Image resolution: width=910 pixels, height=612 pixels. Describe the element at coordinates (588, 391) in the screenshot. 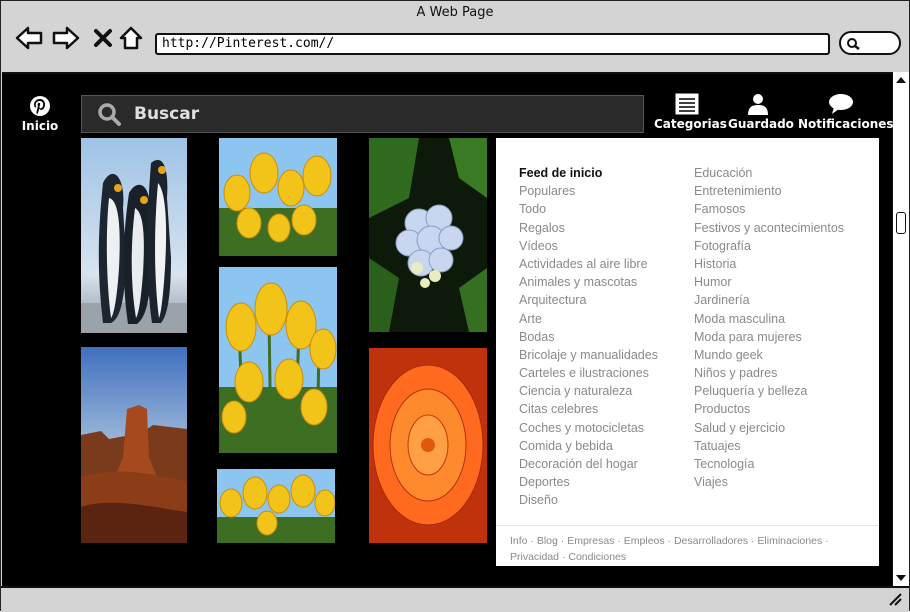

I see `category-item: Ciencia y naturaleza` at that location.